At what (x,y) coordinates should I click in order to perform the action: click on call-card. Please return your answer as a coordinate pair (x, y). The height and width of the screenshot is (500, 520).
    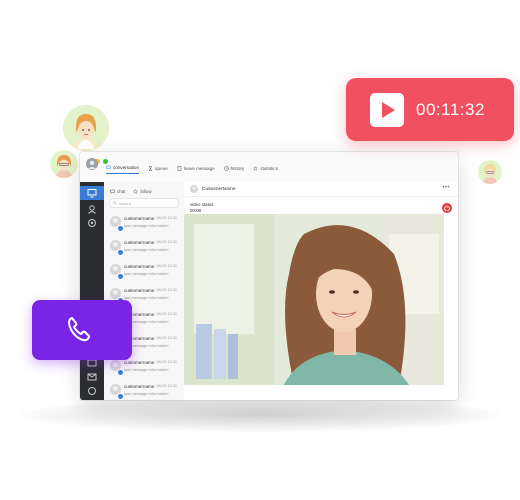
    Looking at the image, I should click on (82, 330).